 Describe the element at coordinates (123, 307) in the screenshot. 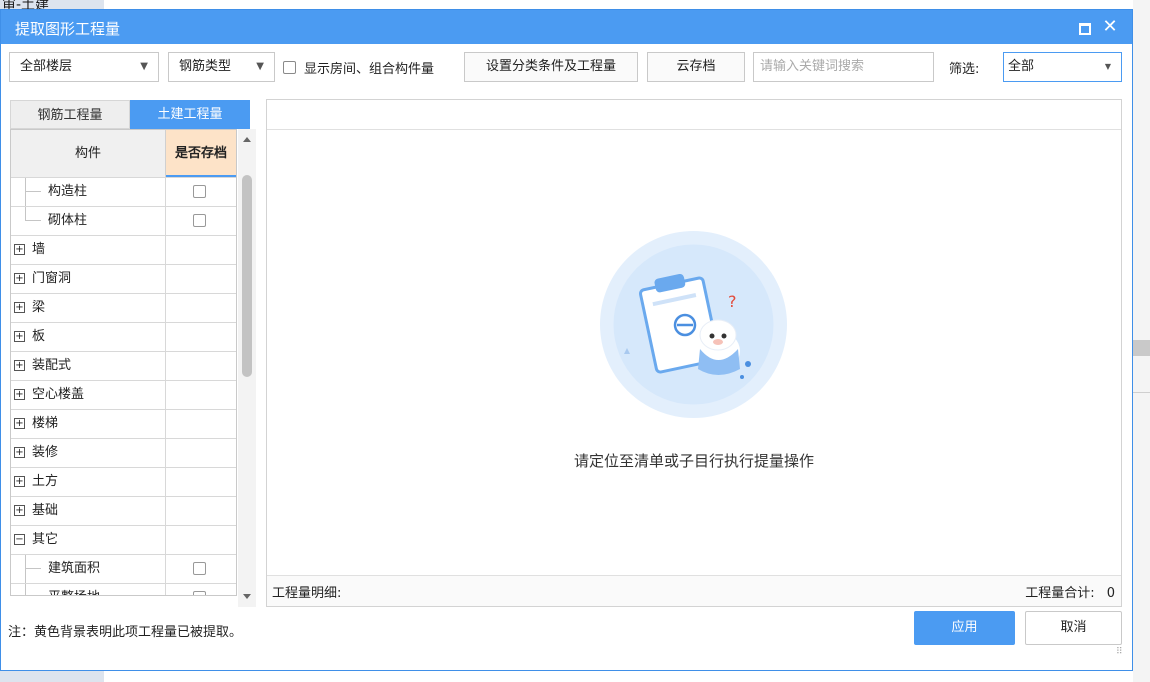

I see `tree-row-liang: + 梁` at that location.